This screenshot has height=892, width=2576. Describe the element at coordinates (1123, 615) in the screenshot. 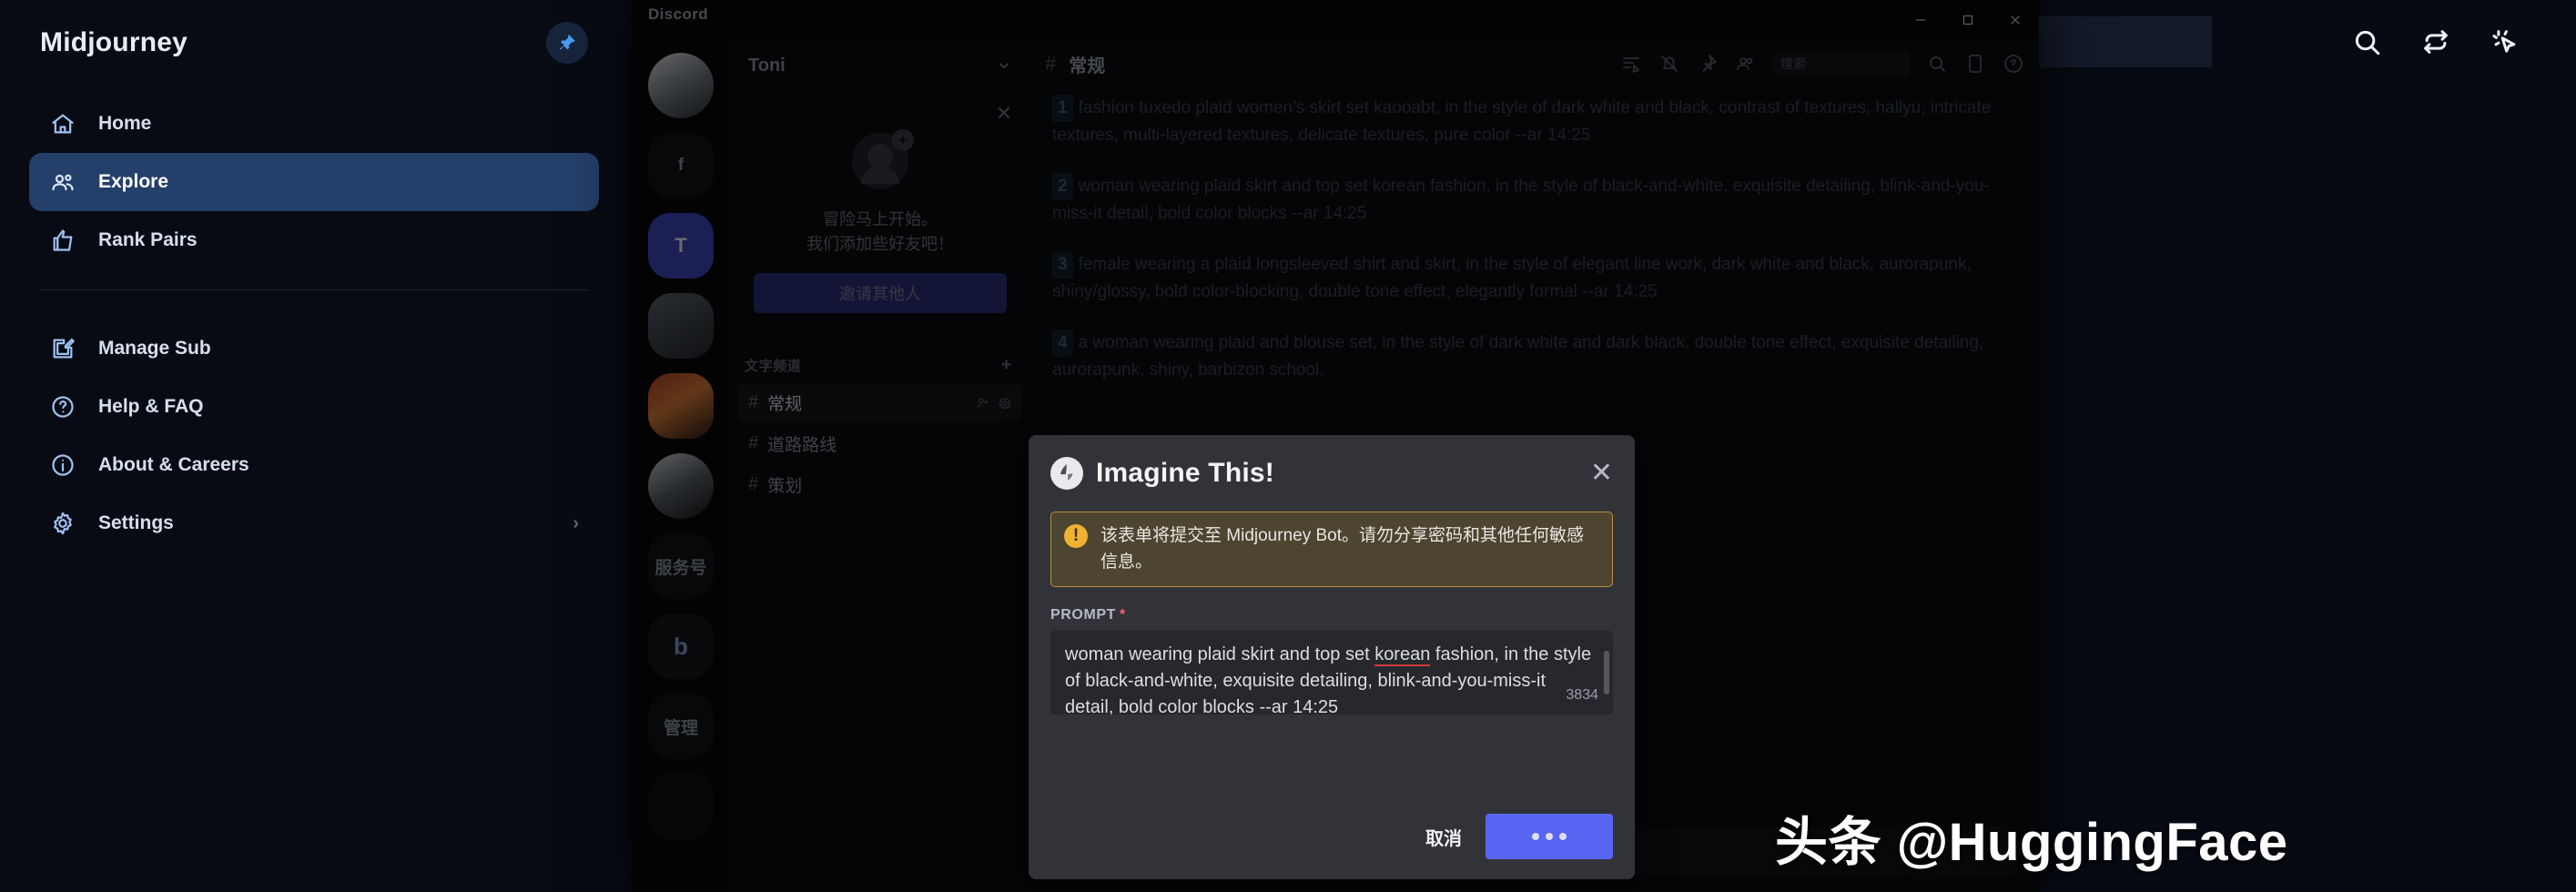

I see `required-mark: *` at that location.